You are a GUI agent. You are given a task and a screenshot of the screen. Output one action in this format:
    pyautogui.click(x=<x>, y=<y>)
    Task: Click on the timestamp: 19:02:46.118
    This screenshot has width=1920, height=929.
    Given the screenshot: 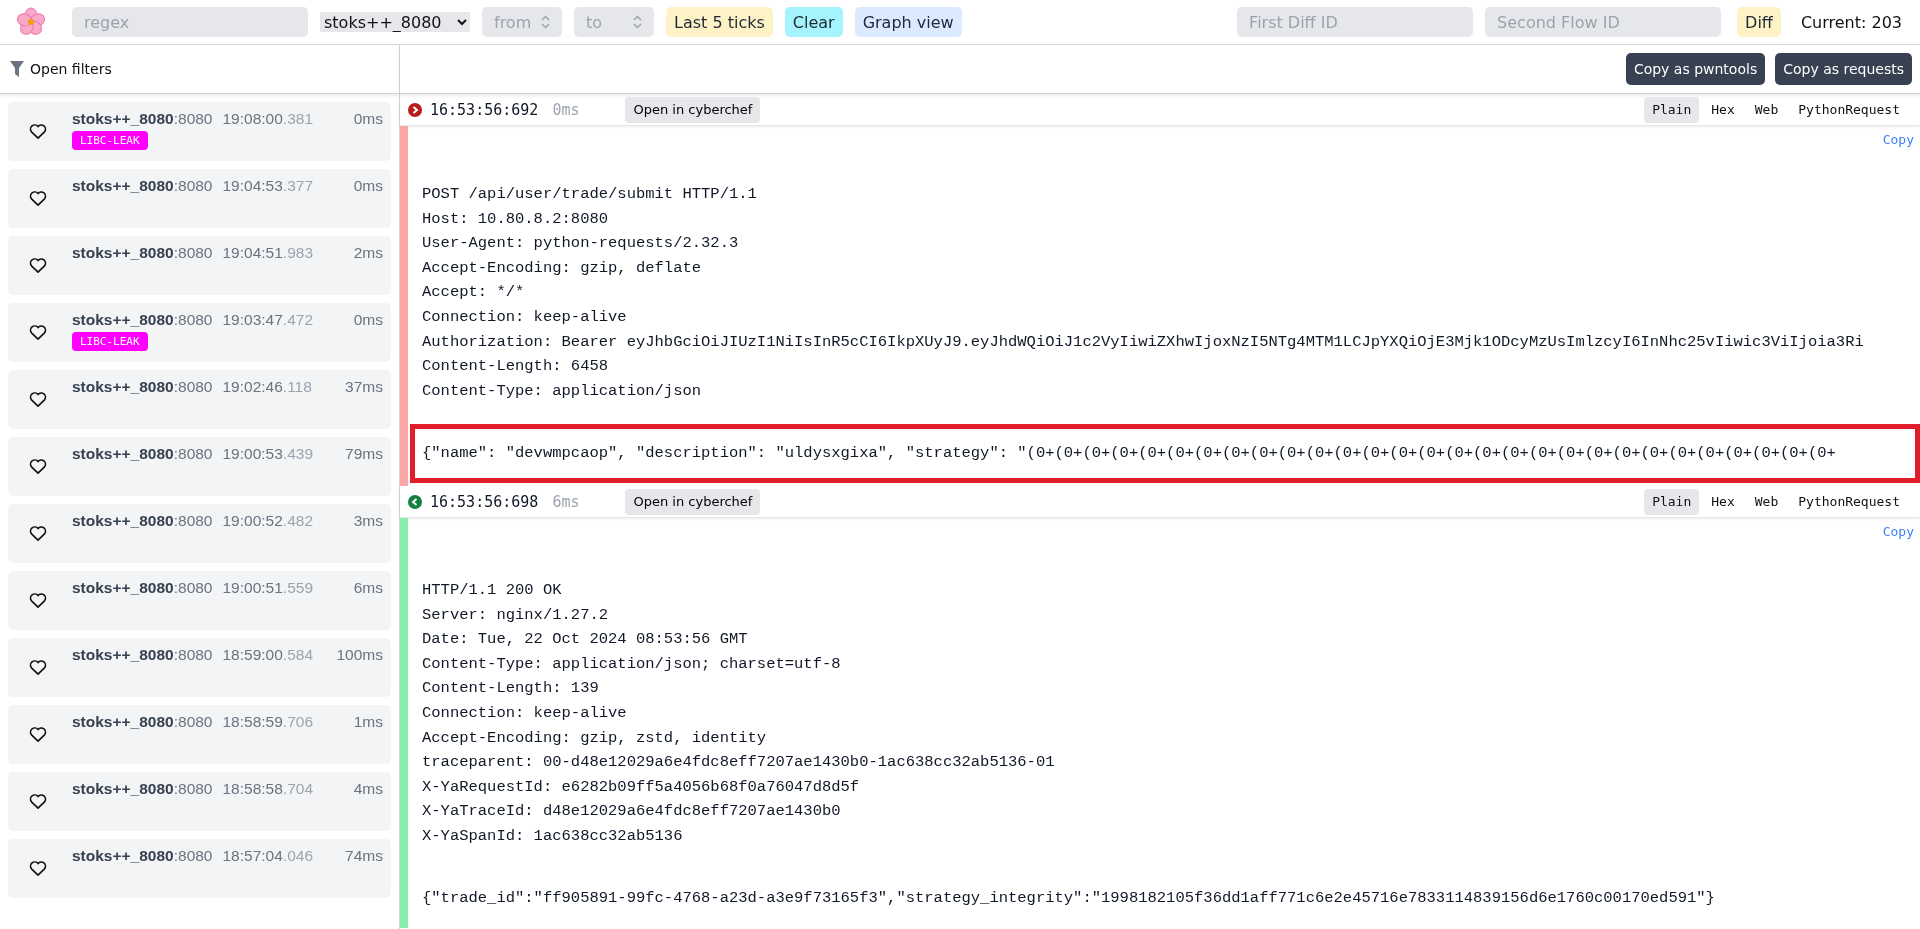 What is the action you would take?
    pyautogui.click(x=267, y=387)
    